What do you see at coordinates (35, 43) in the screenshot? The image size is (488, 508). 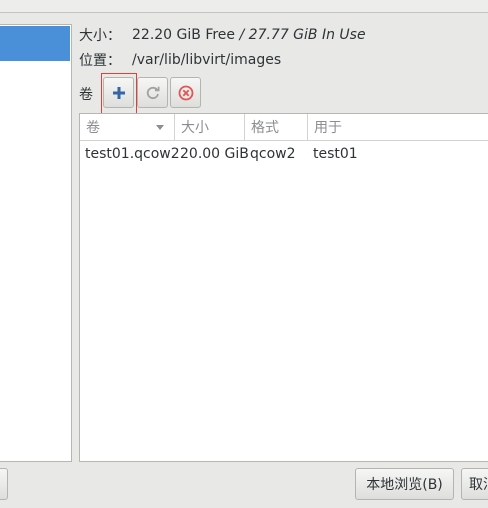 I see `storage-pool-item-selected` at bounding box center [35, 43].